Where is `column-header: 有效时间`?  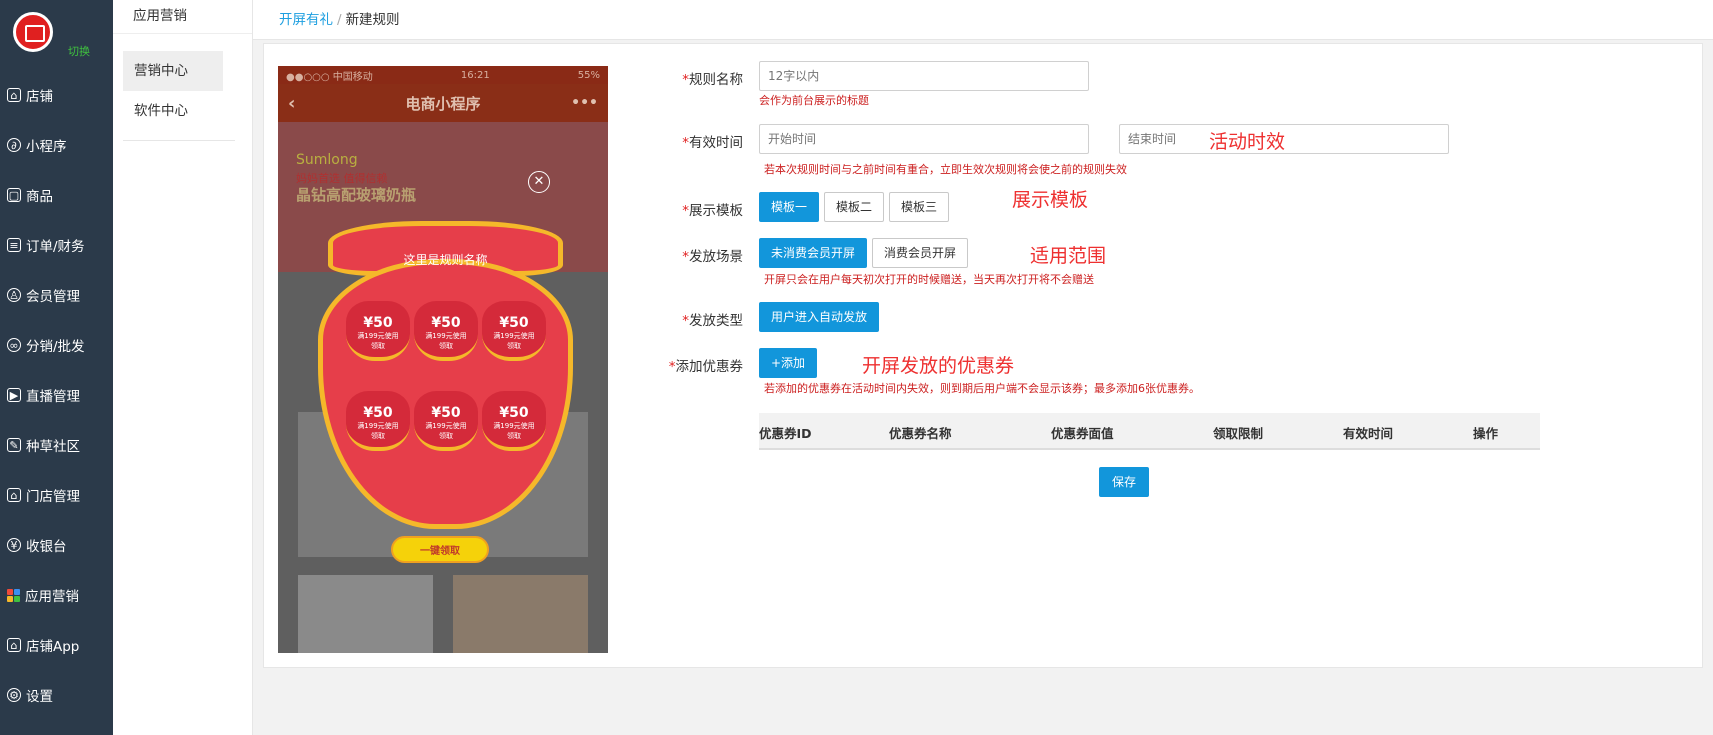 column-header: 有效时间 is located at coordinates (1368, 433).